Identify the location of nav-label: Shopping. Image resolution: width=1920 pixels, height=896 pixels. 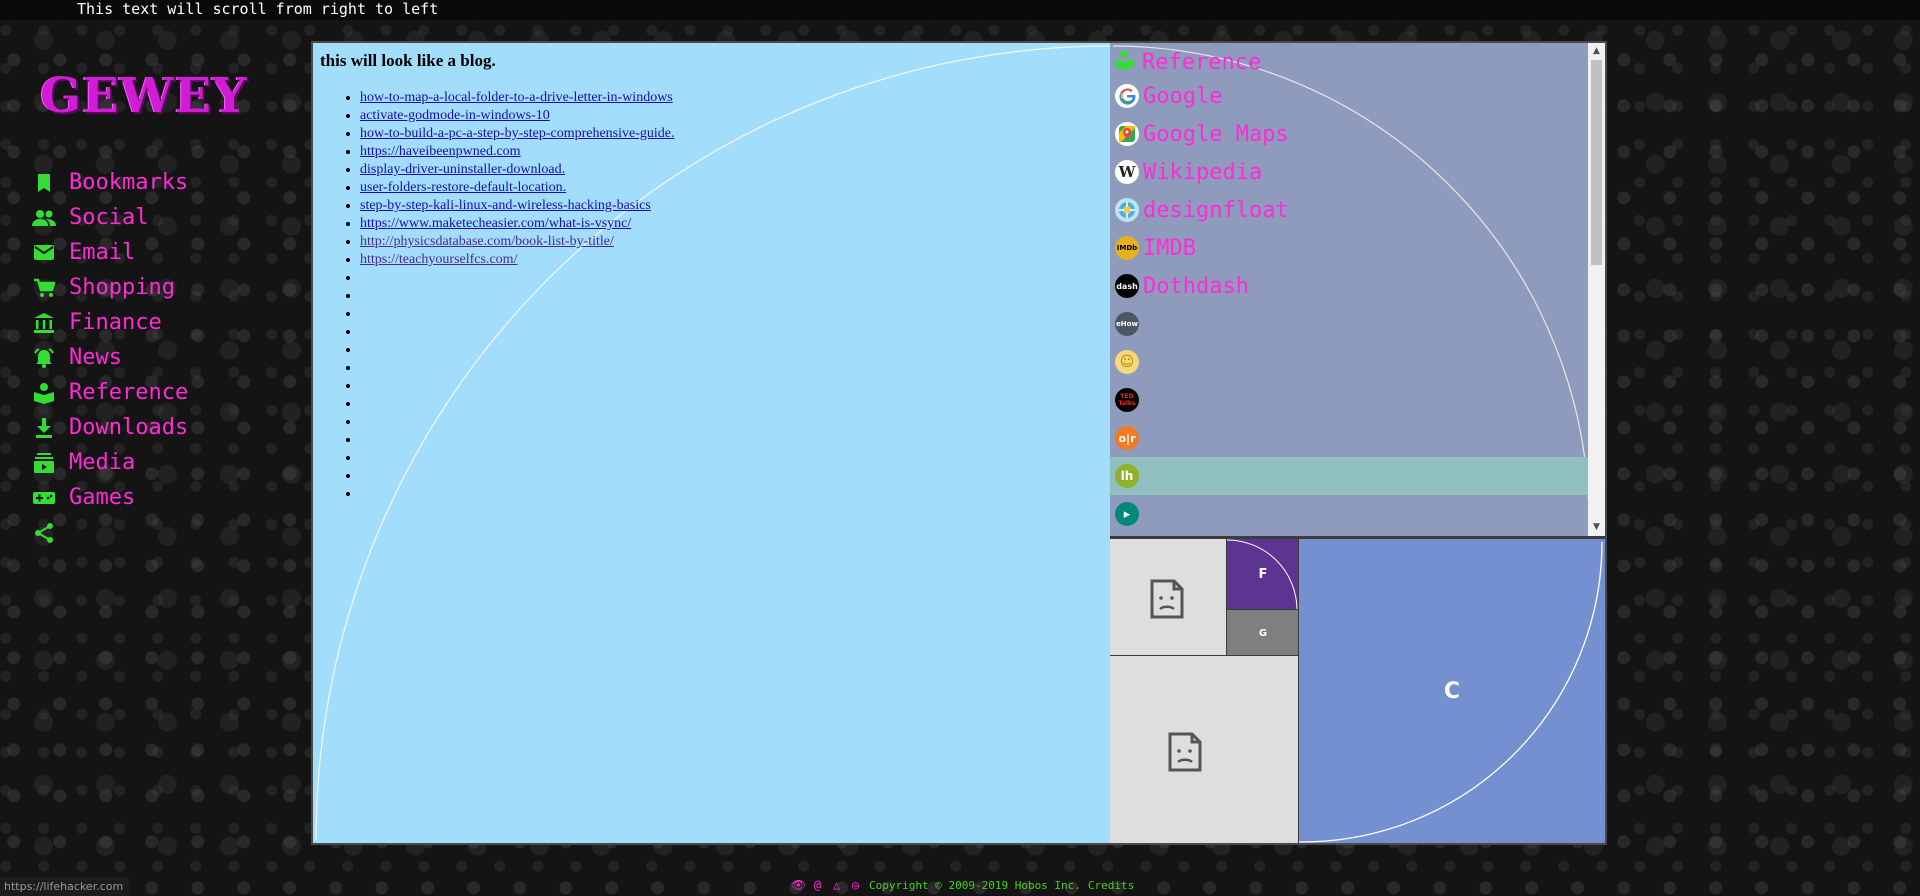
(122, 287).